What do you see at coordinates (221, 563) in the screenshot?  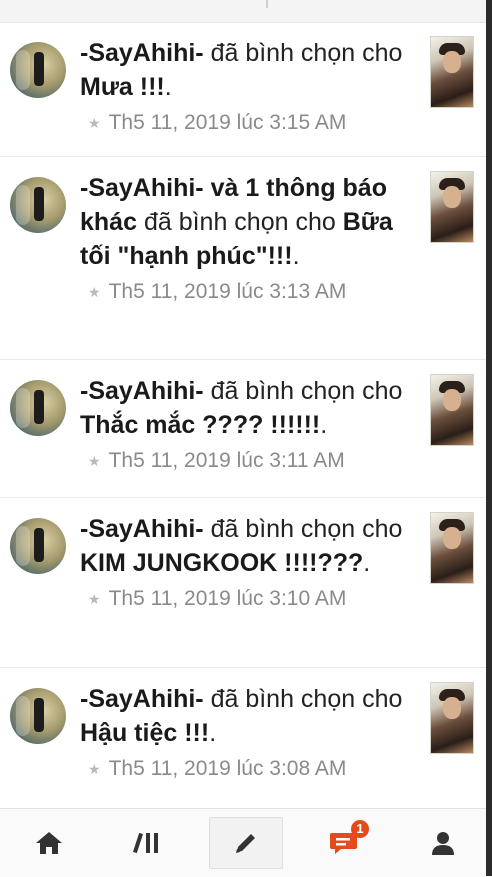 I see `notification-story-title: KIM JUNGKOOK !!!!???` at bounding box center [221, 563].